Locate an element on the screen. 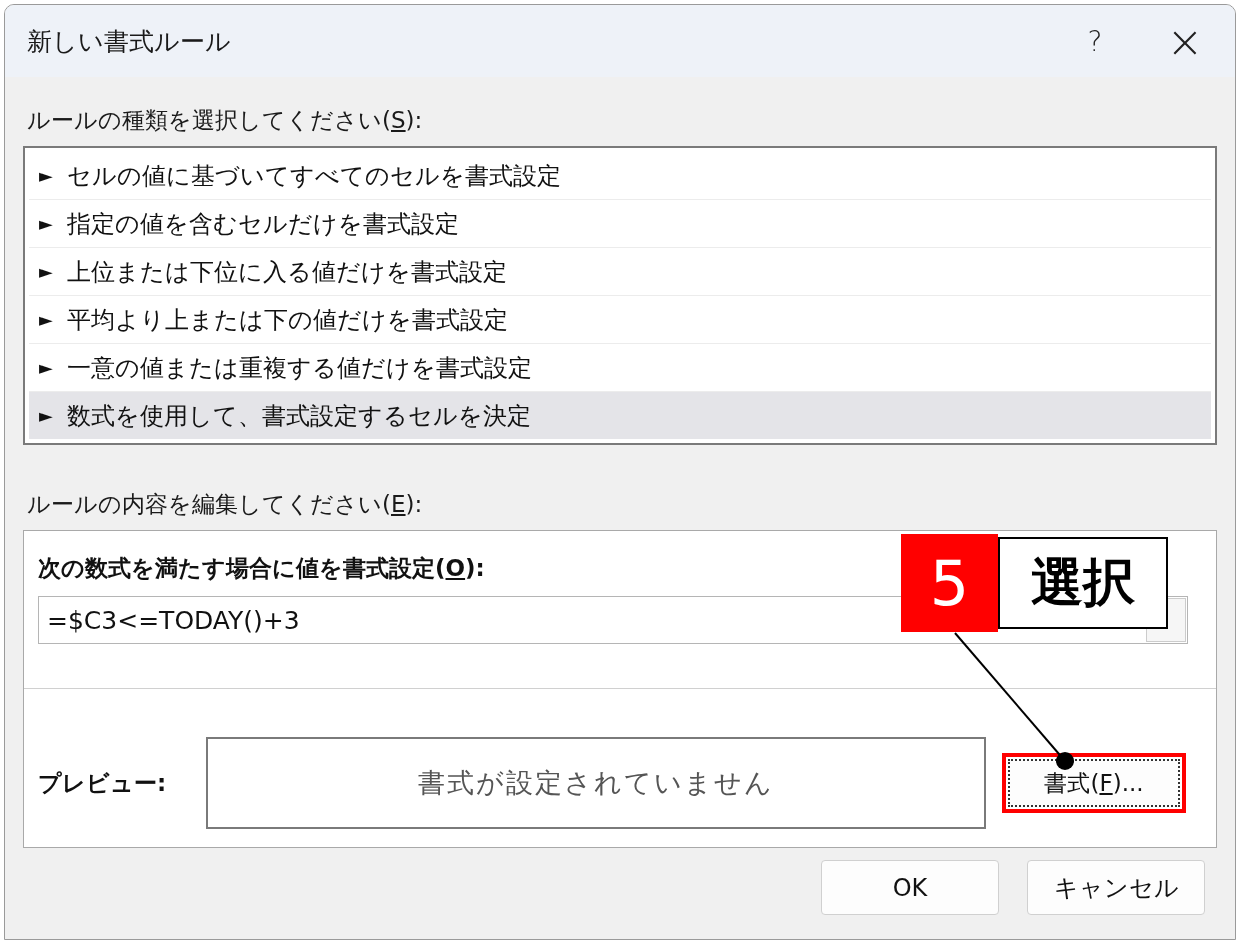 The width and height of the screenshot is (1240, 944). preview-label: プレビュー: is located at coordinates (103, 783).